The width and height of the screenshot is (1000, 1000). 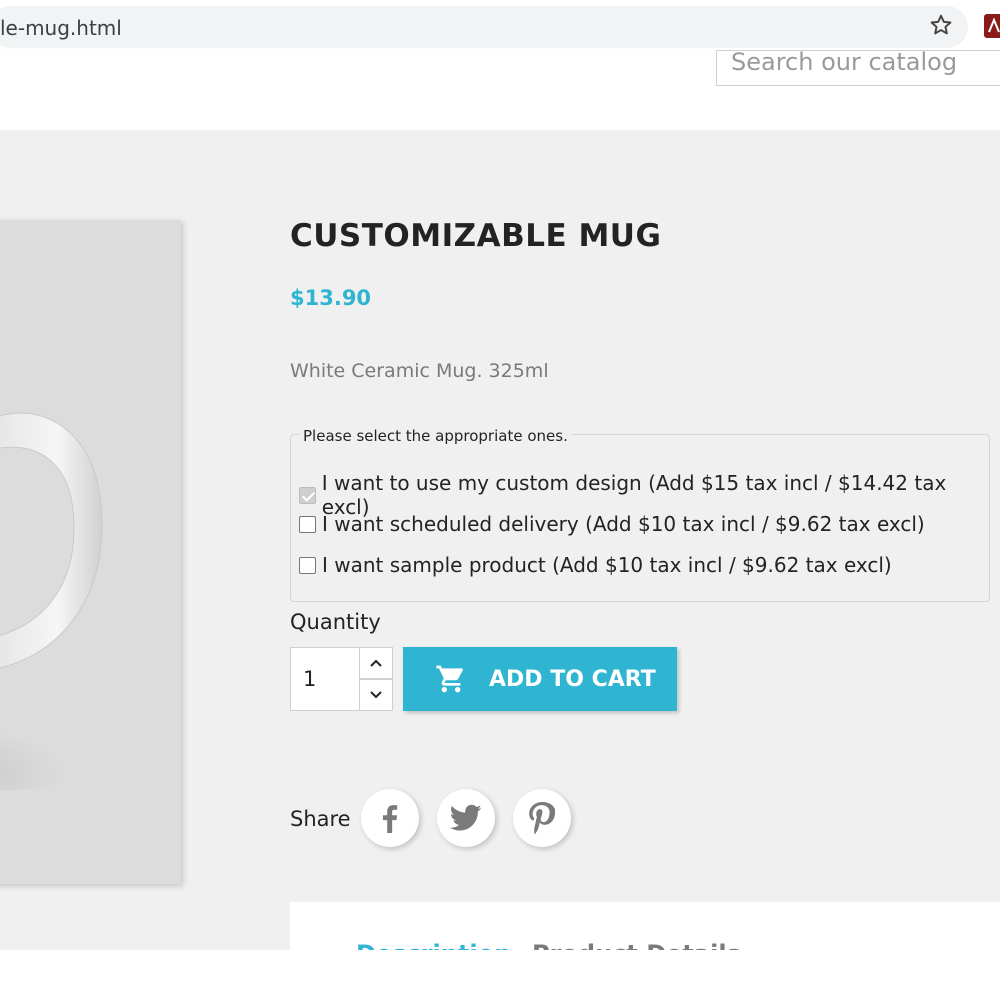 I want to click on shopping-cart-icon, so click(x=449, y=679).